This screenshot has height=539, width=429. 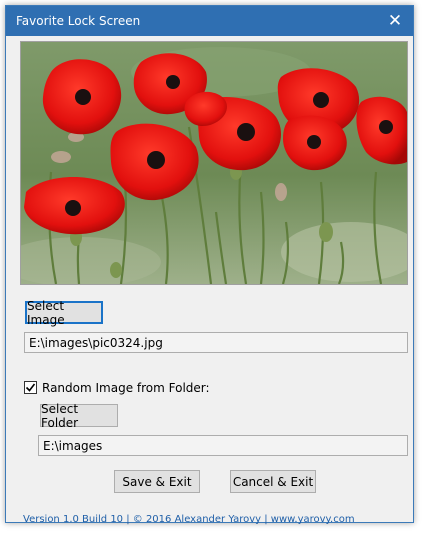 I want to click on random-folder-checkbox, so click(x=30, y=387).